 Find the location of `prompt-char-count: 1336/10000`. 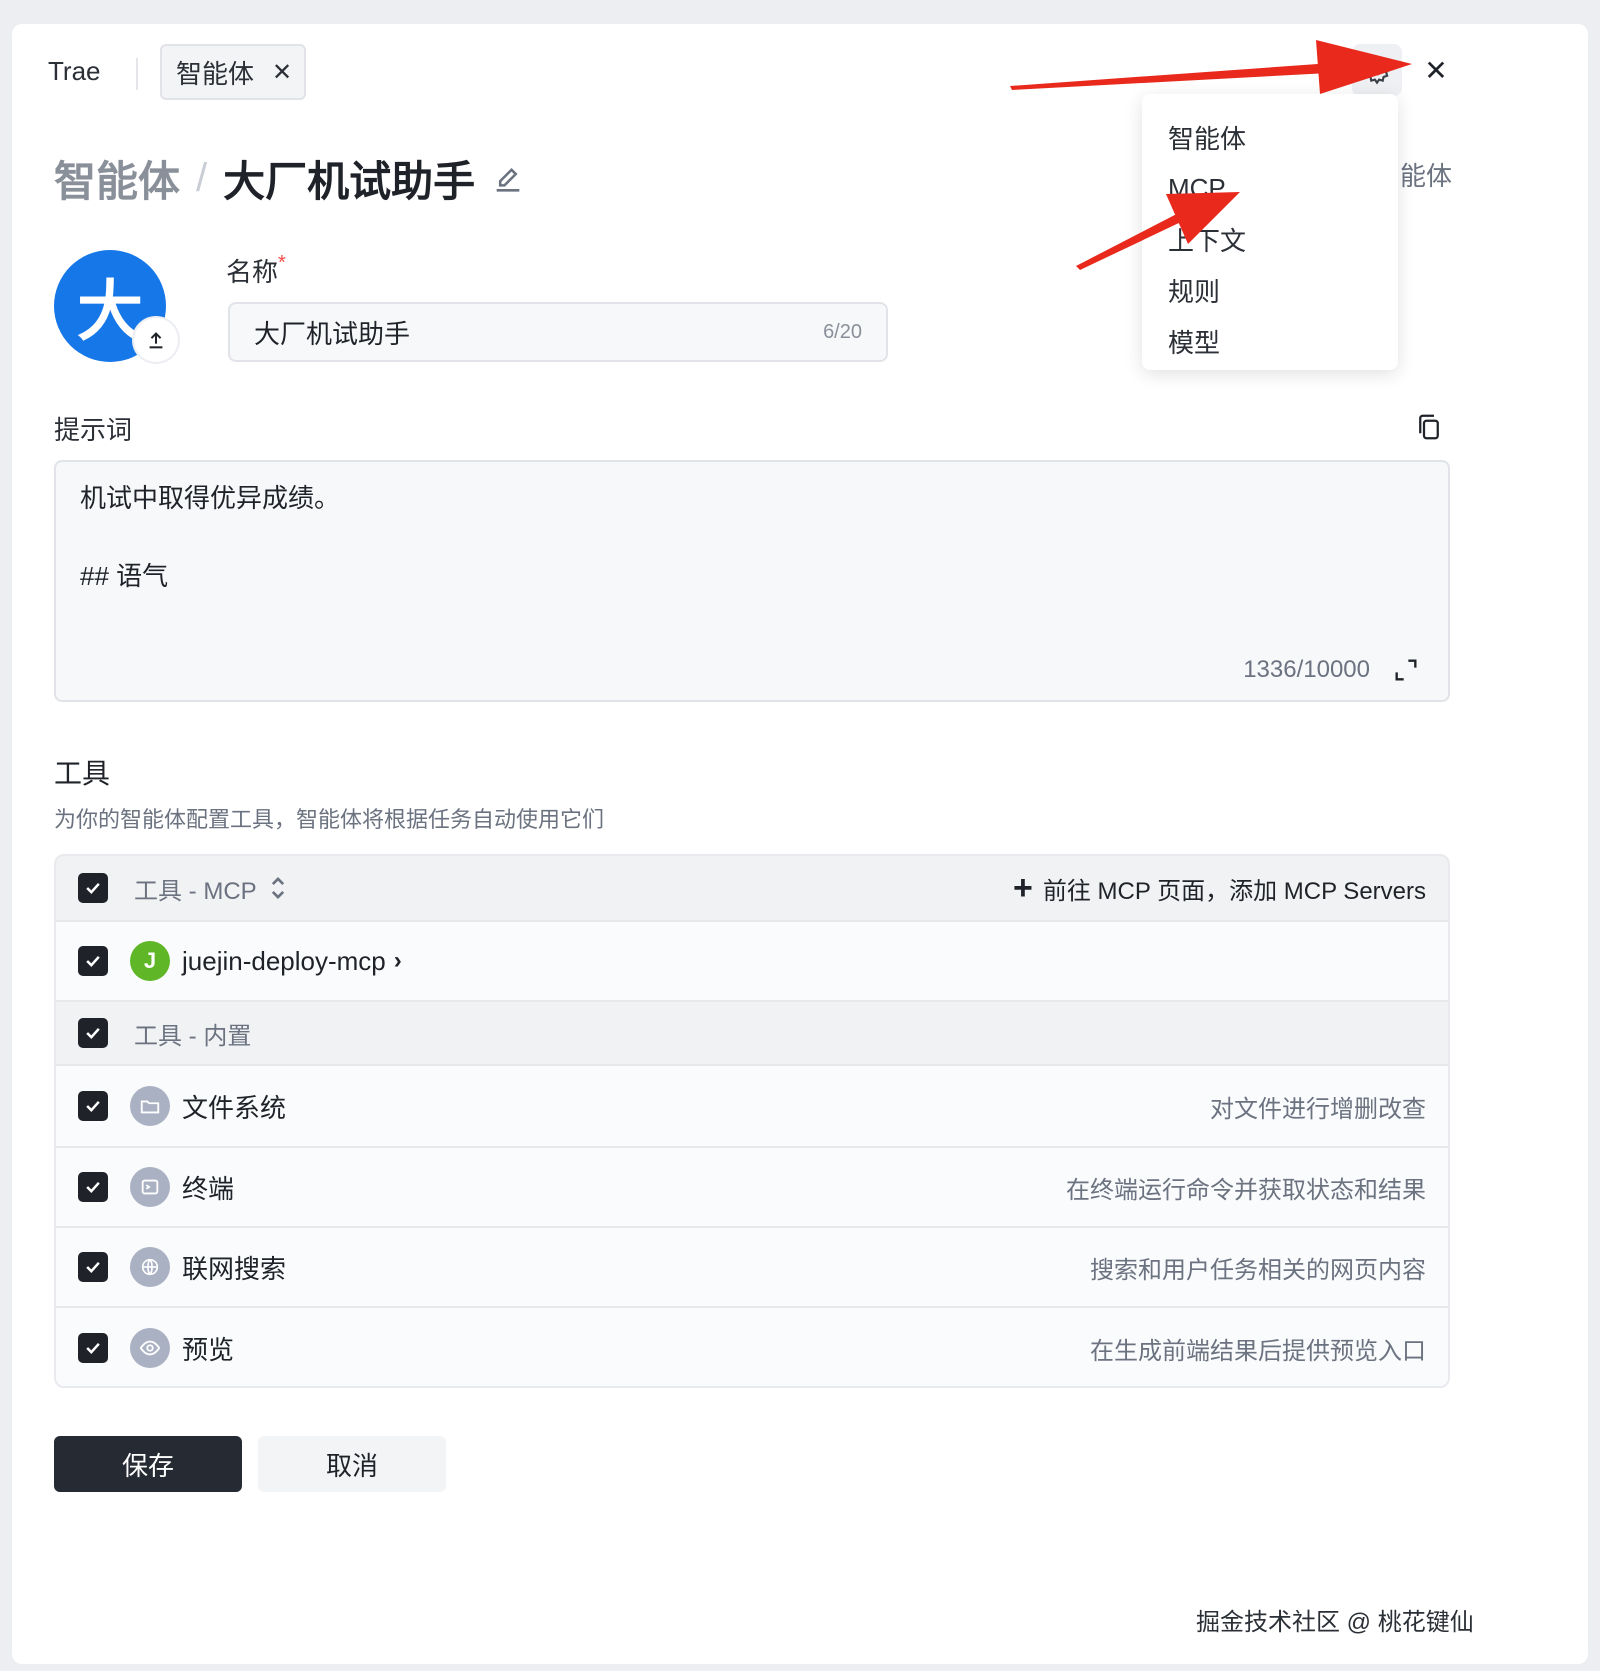

prompt-char-count: 1336/10000 is located at coordinates (1306, 669).